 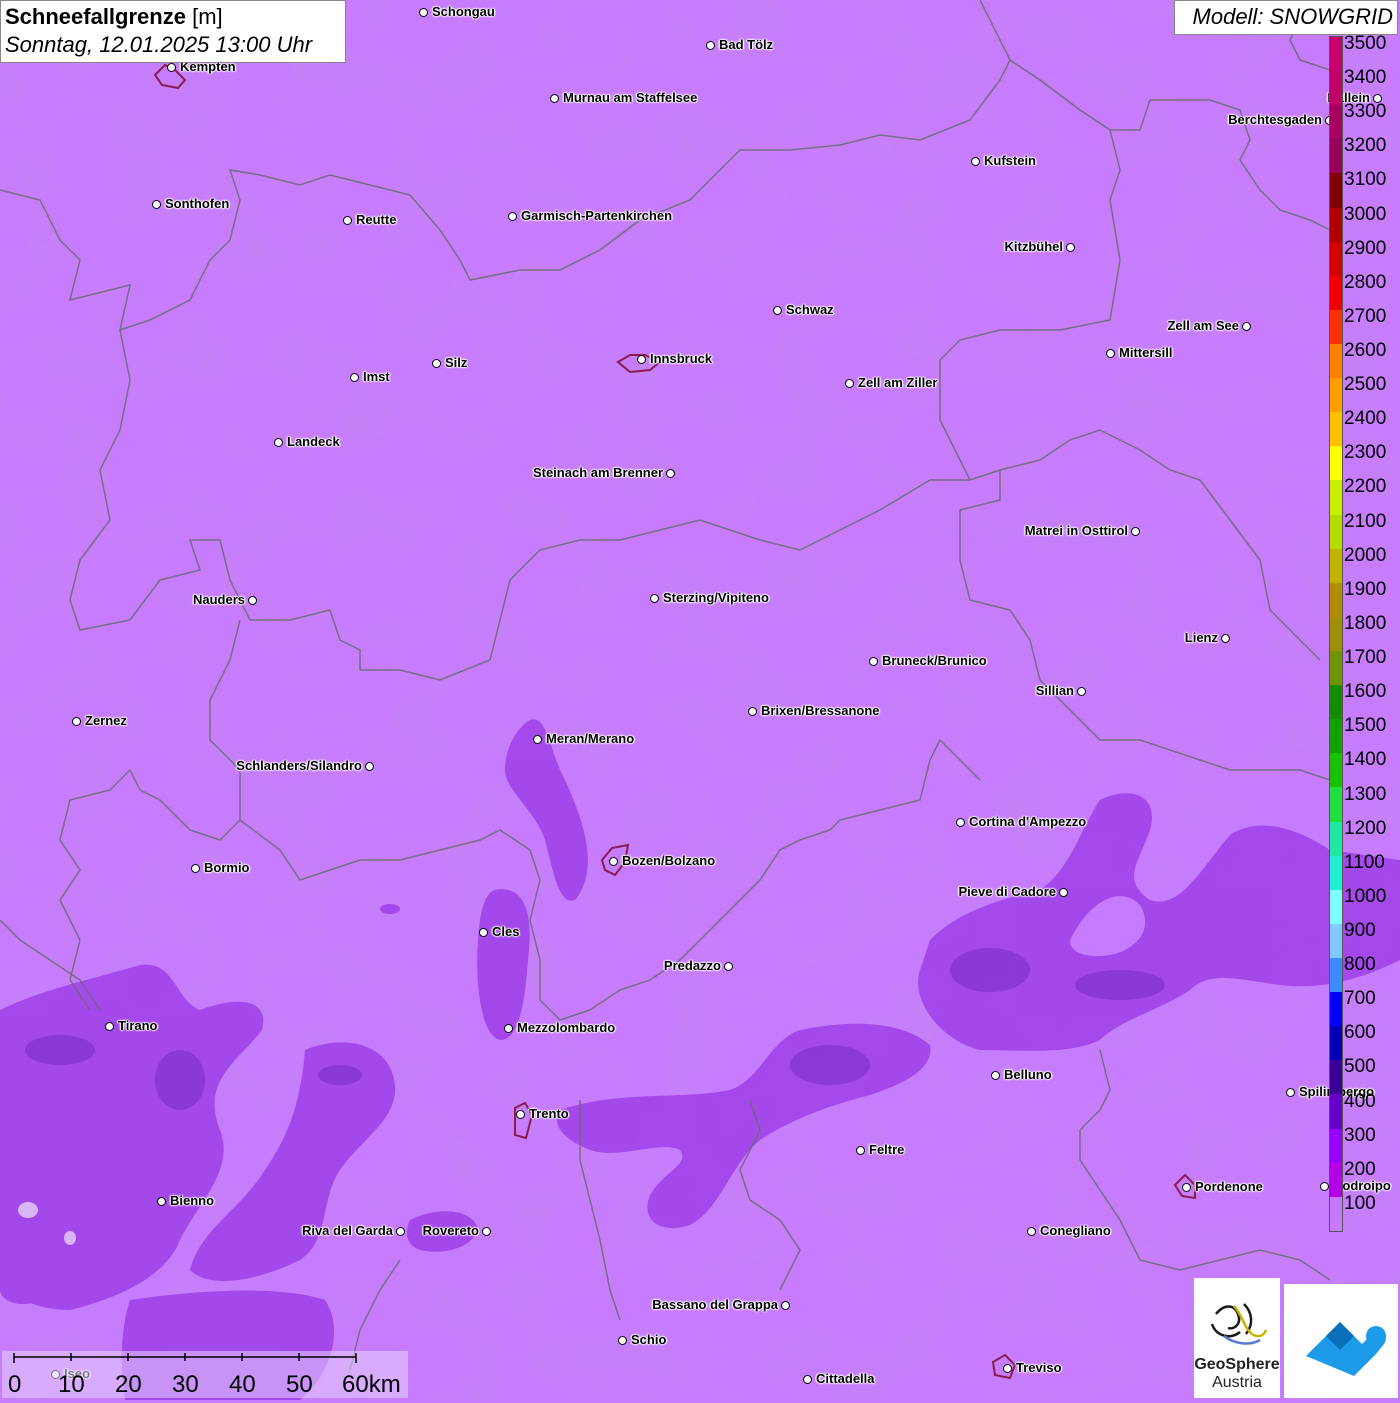 What do you see at coordinates (1034, 246) in the screenshot?
I see `city-label: Kitzbühel` at bounding box center [1034, 246].